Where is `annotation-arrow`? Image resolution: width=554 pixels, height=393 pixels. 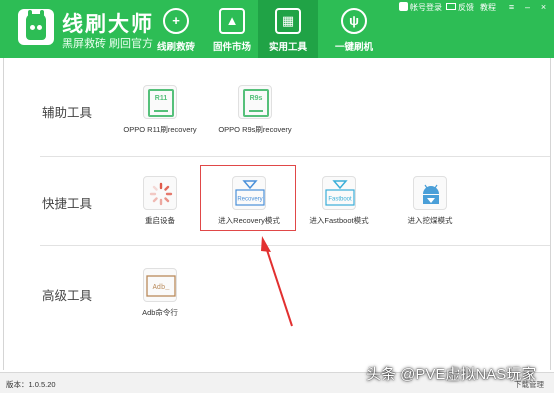 annotation-arrow is located at coordinates (277, 281).